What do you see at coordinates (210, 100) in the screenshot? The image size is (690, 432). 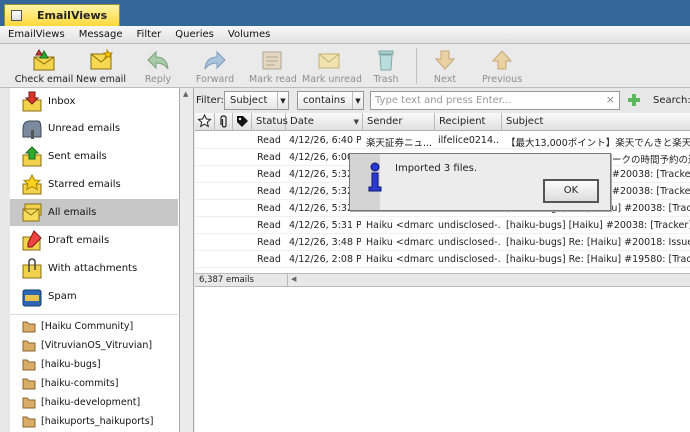 I see `filter-label: Filter:` at bounding box center [210, 100].